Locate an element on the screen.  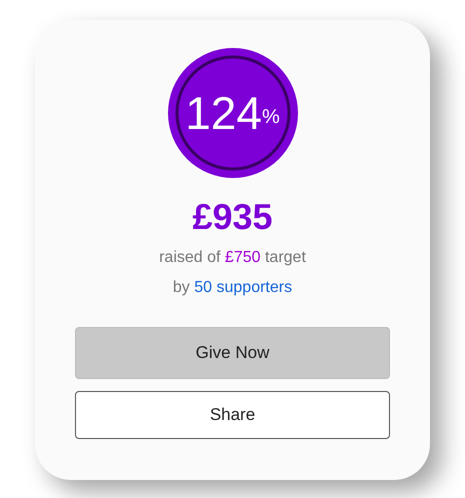
supporters-text: by 50 supporters is located at coordinates (232, 288).